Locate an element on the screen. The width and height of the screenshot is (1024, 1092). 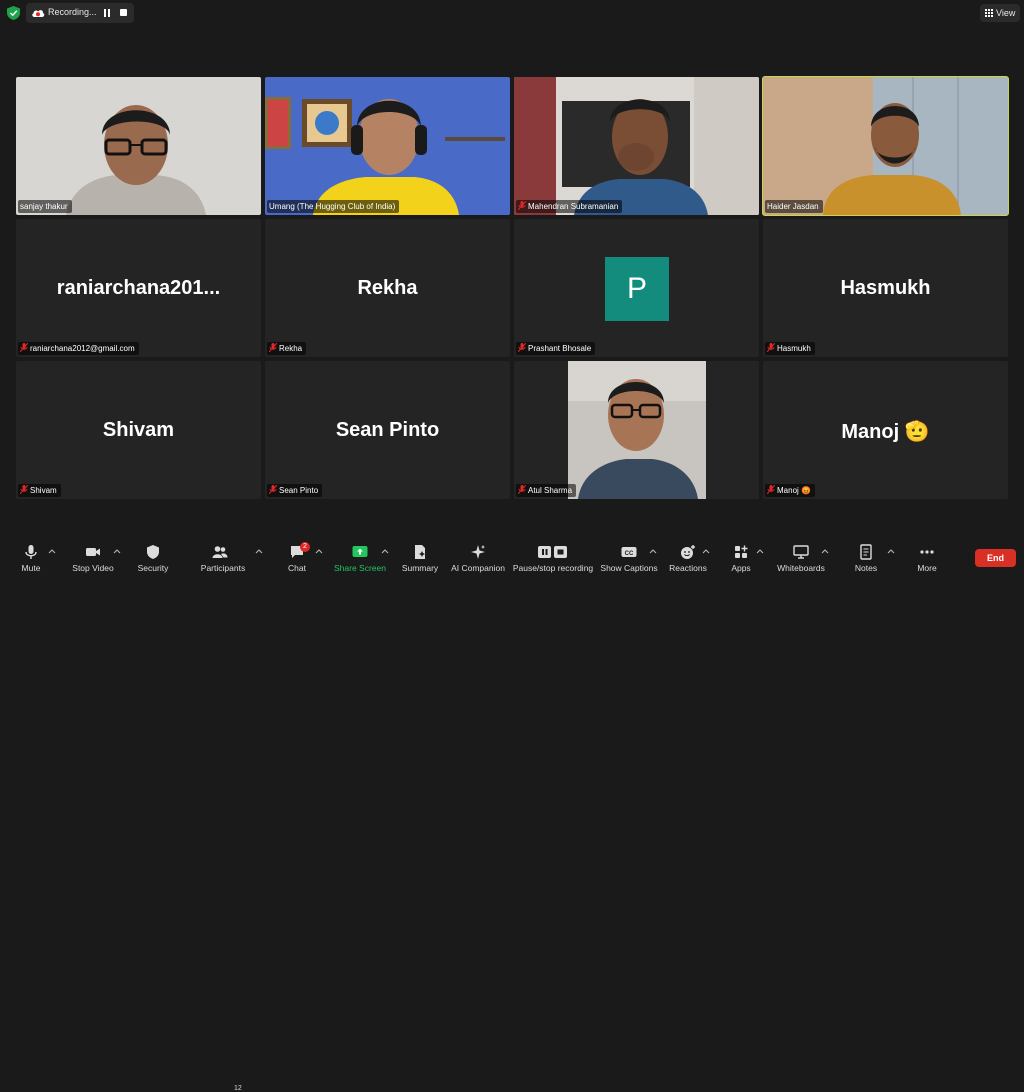
ai-companion-label: AI Companion is located at coordinates (478, 568).